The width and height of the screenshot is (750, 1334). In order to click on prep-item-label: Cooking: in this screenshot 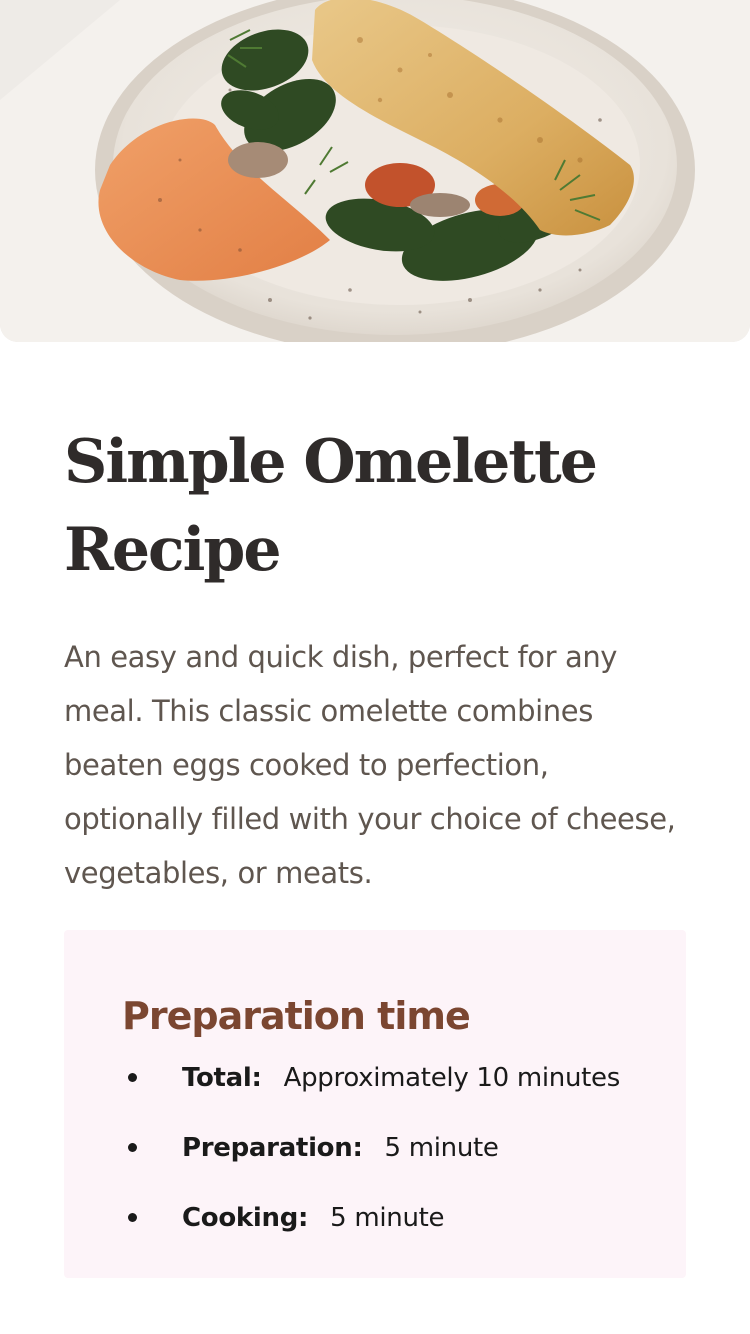, I will do `click(245, 1218)`.